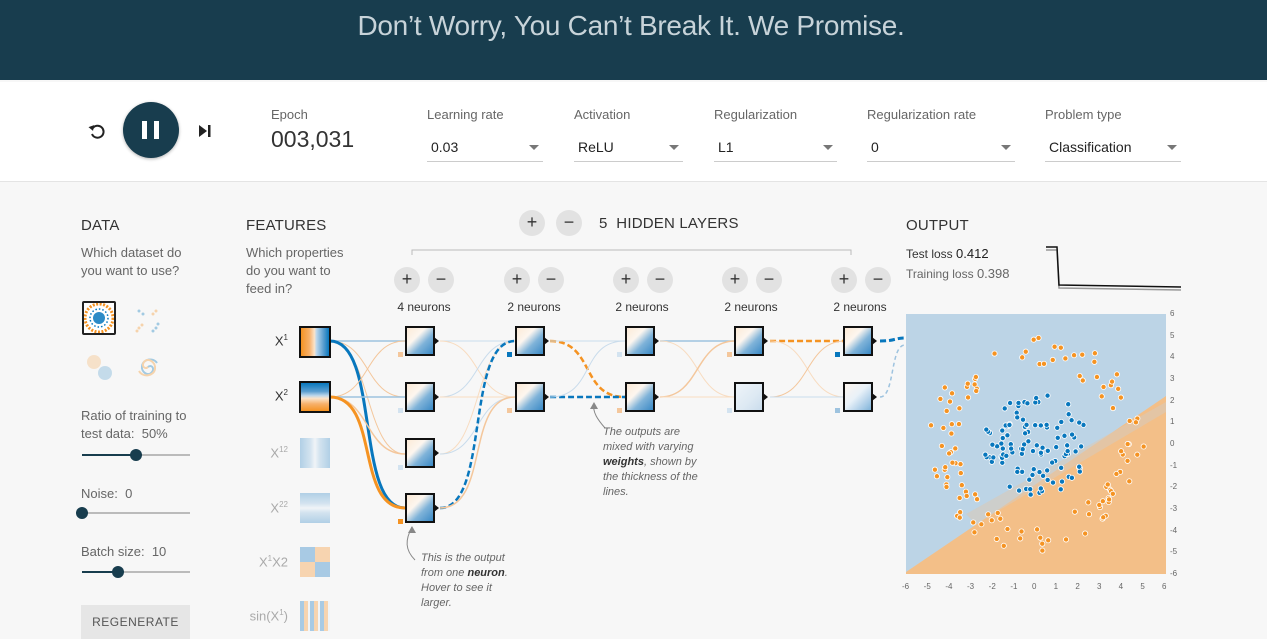 This screenshot has width=1267, height=639. Describe the element at coordinates (1174, 508) in the screenshot. I see `y-tick-label: -3` at that location.